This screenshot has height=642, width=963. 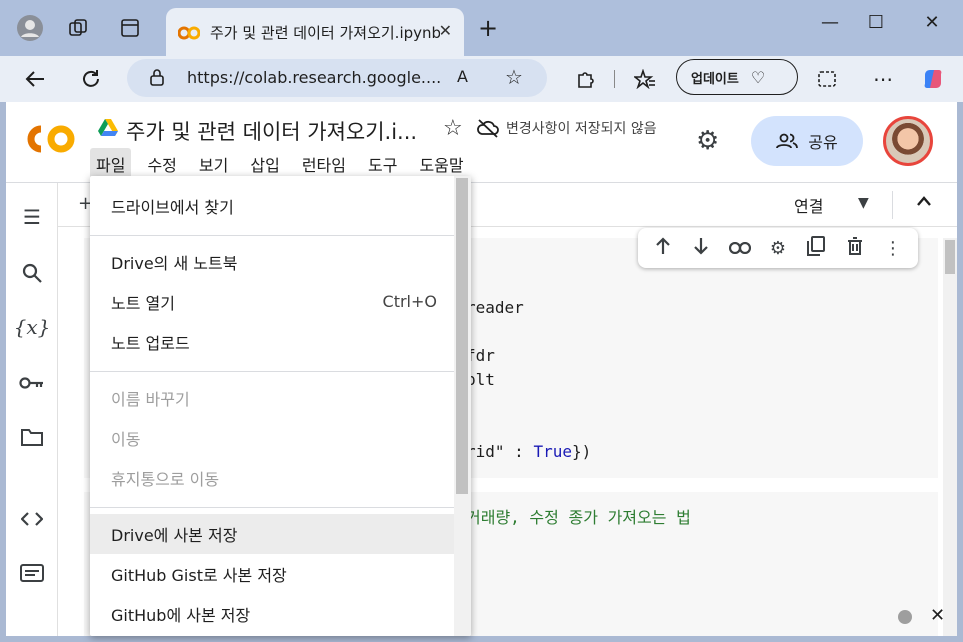 What do you see at coordinates (808, 205) in the screenshot?
I see `connect-button: 연결` at bounding box center [808, 205].